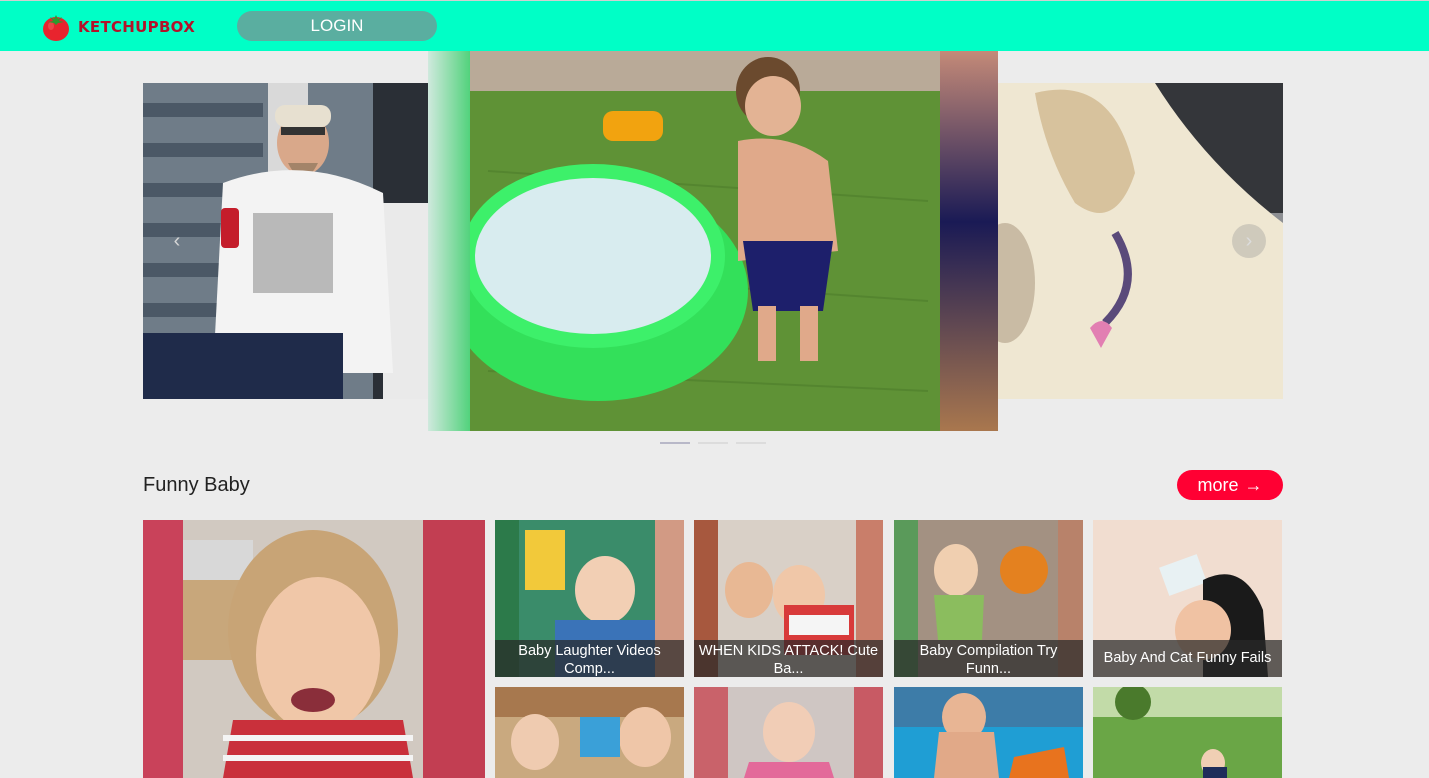  I want to click on login-button: LOGIN, so click(337, 26).